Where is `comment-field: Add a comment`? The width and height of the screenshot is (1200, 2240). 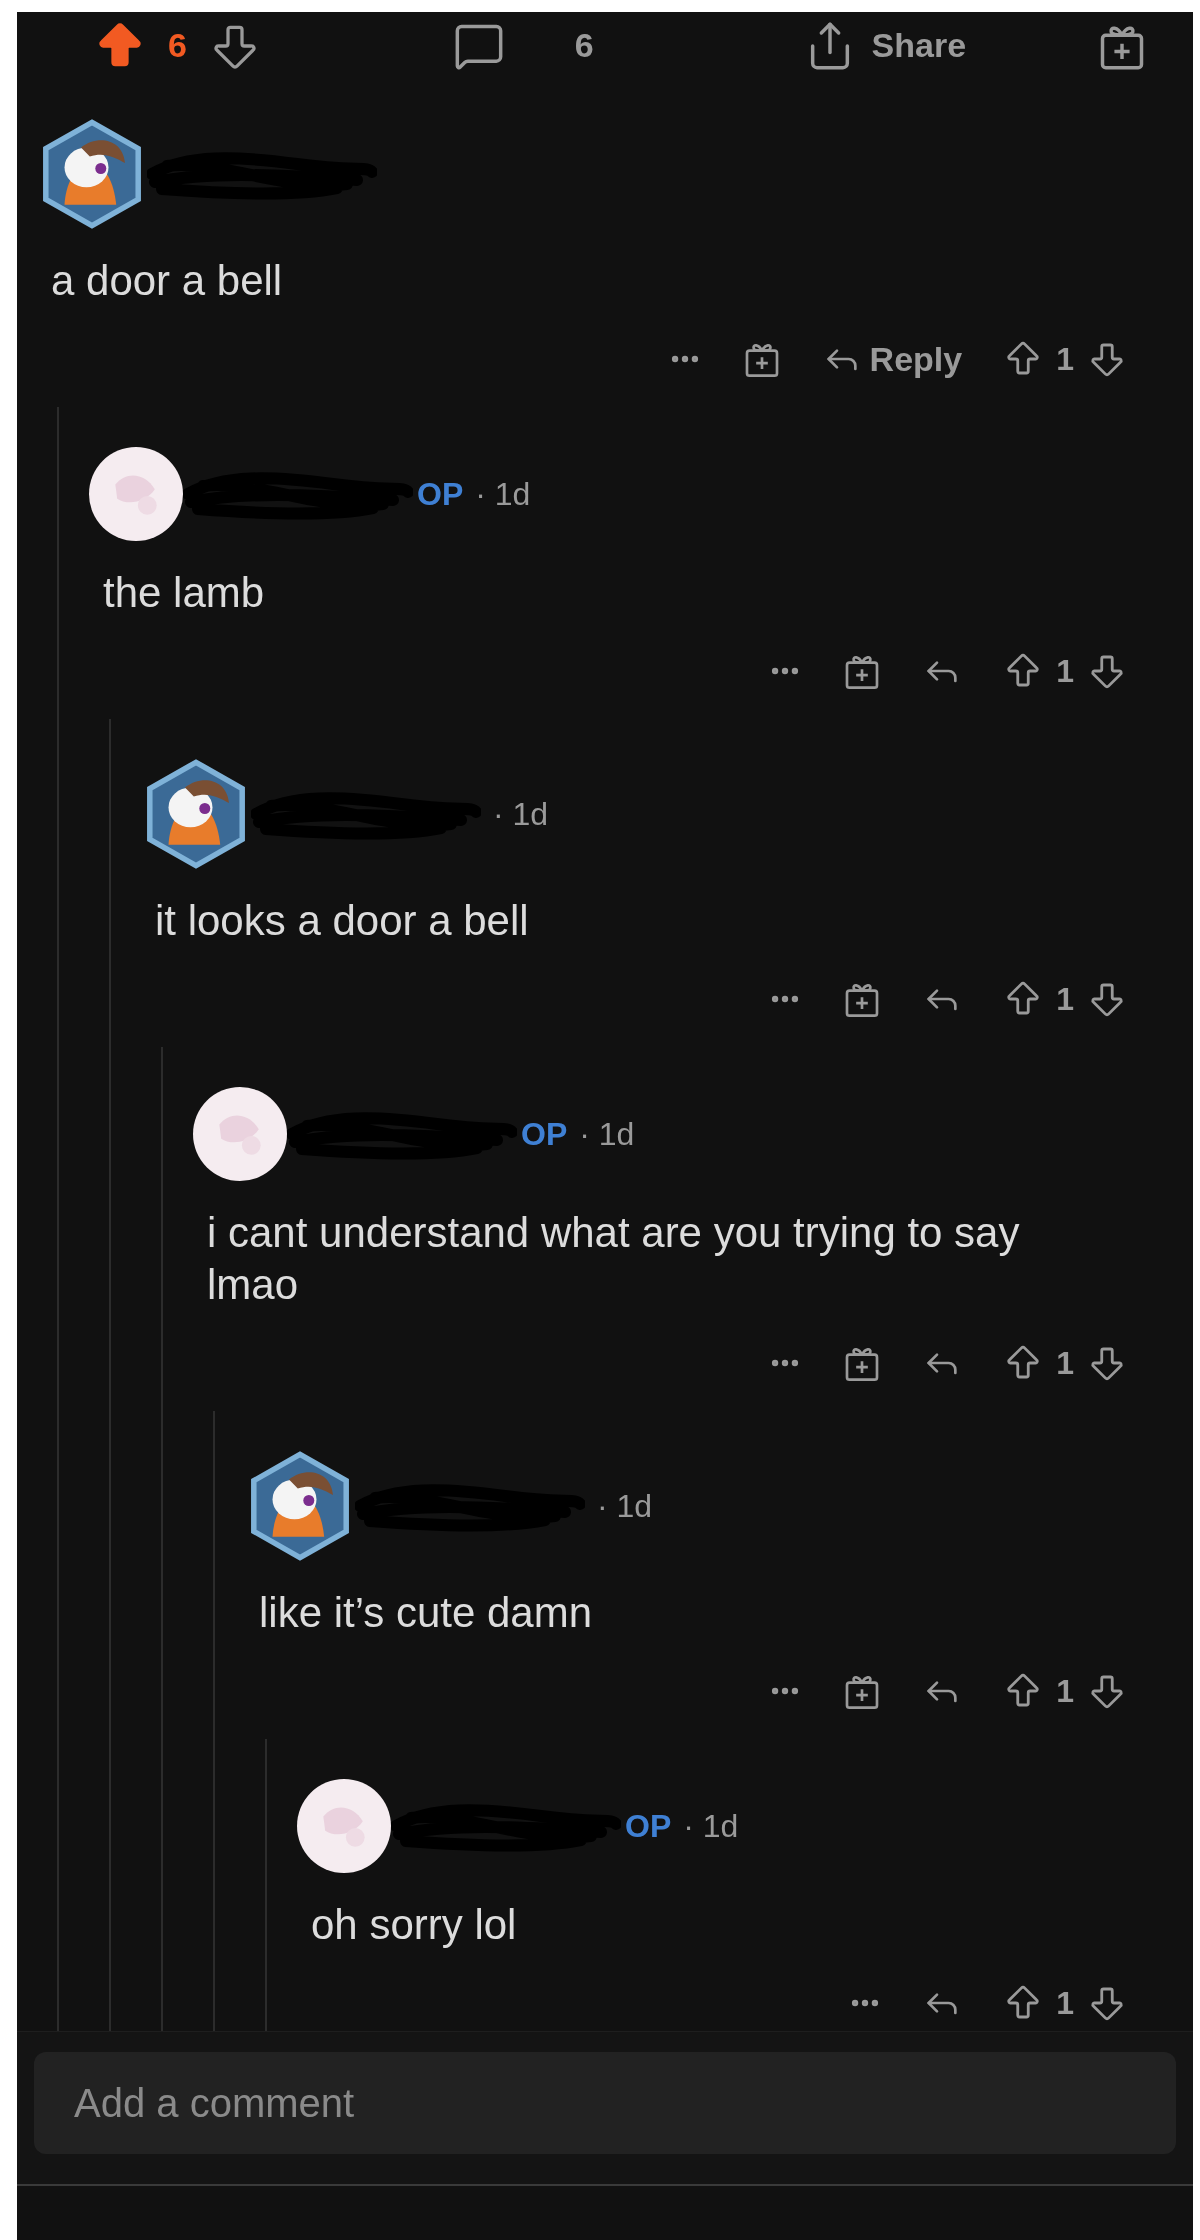
comment-field: Add a comment is located at coordinates (605, 2103).